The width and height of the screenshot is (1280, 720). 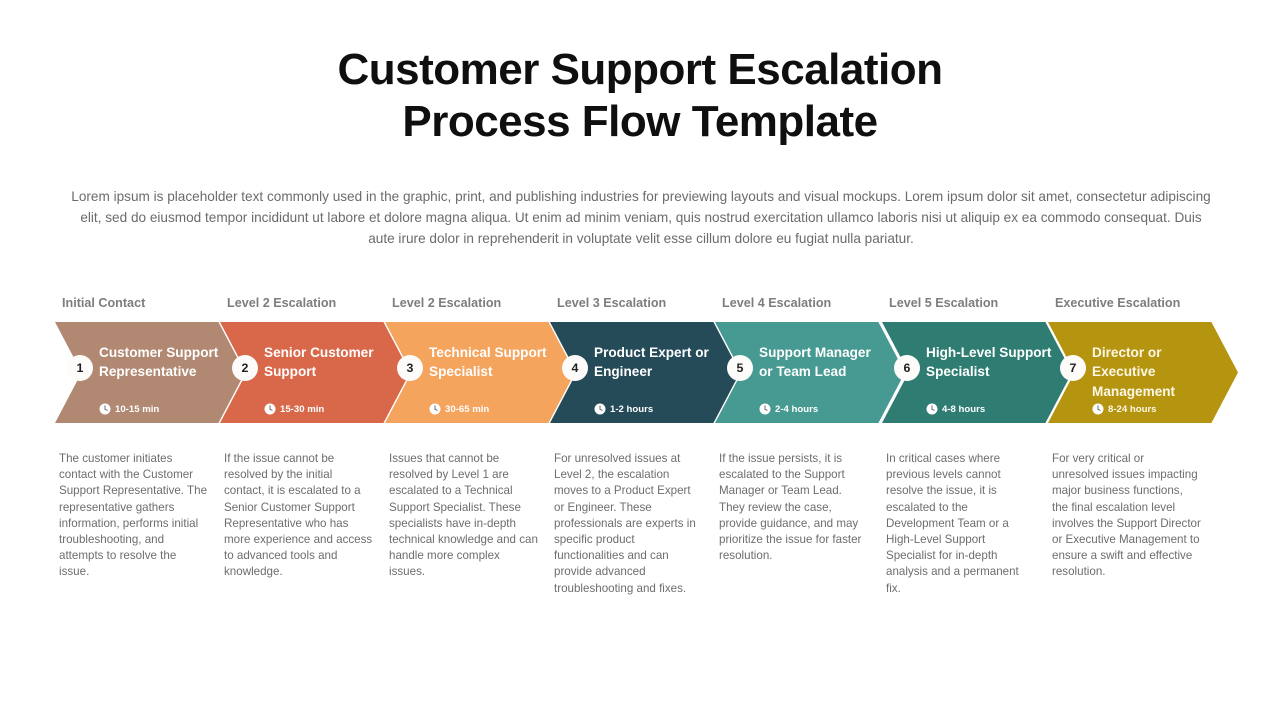 I want to click on stage-number-badge: 7, so click(x=1073, y=368).